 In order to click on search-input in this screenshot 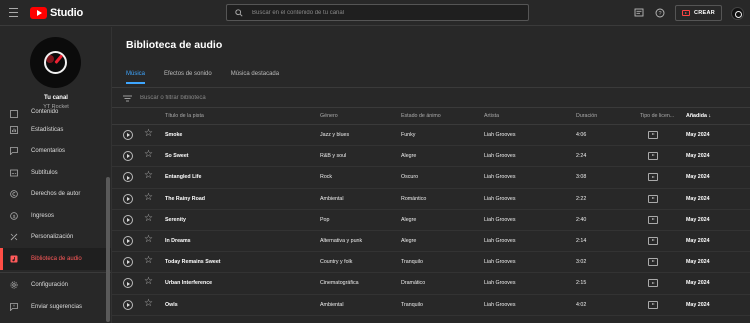, I will do `click(382, 12)`.